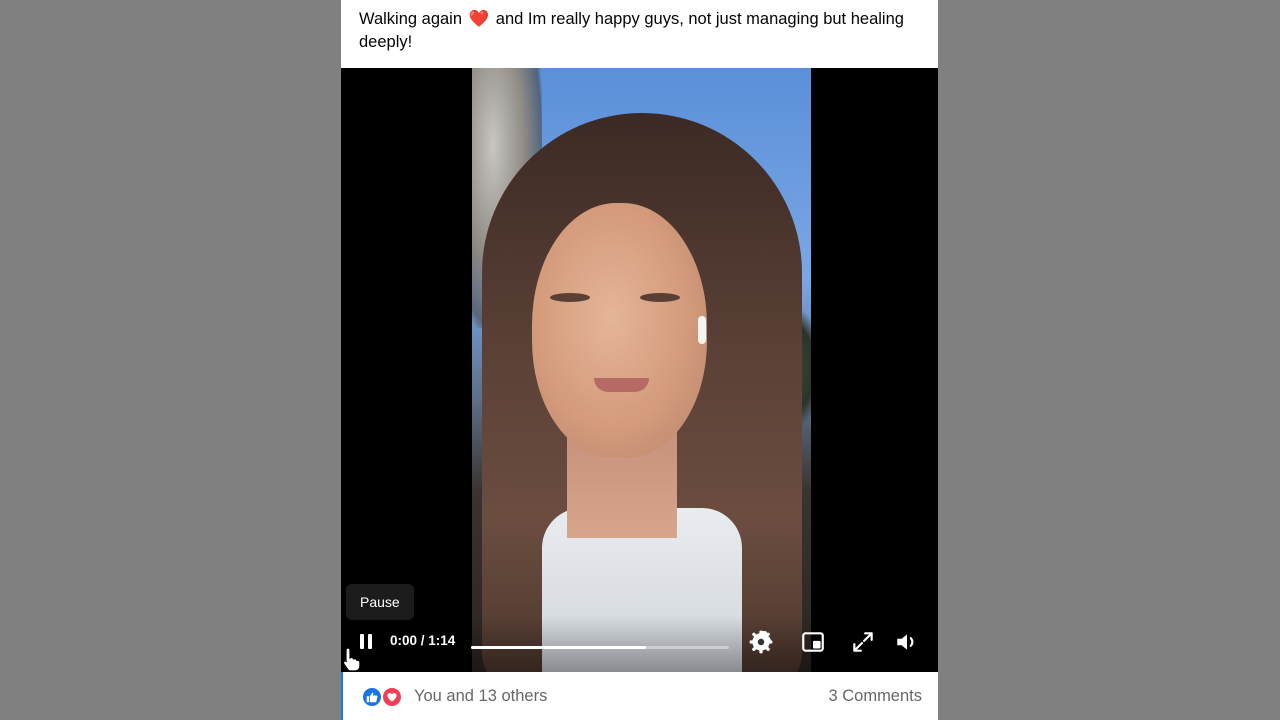 The height and width of the screenshot is (720, 1280). I want to click on progress-bar, so click(600, 647).